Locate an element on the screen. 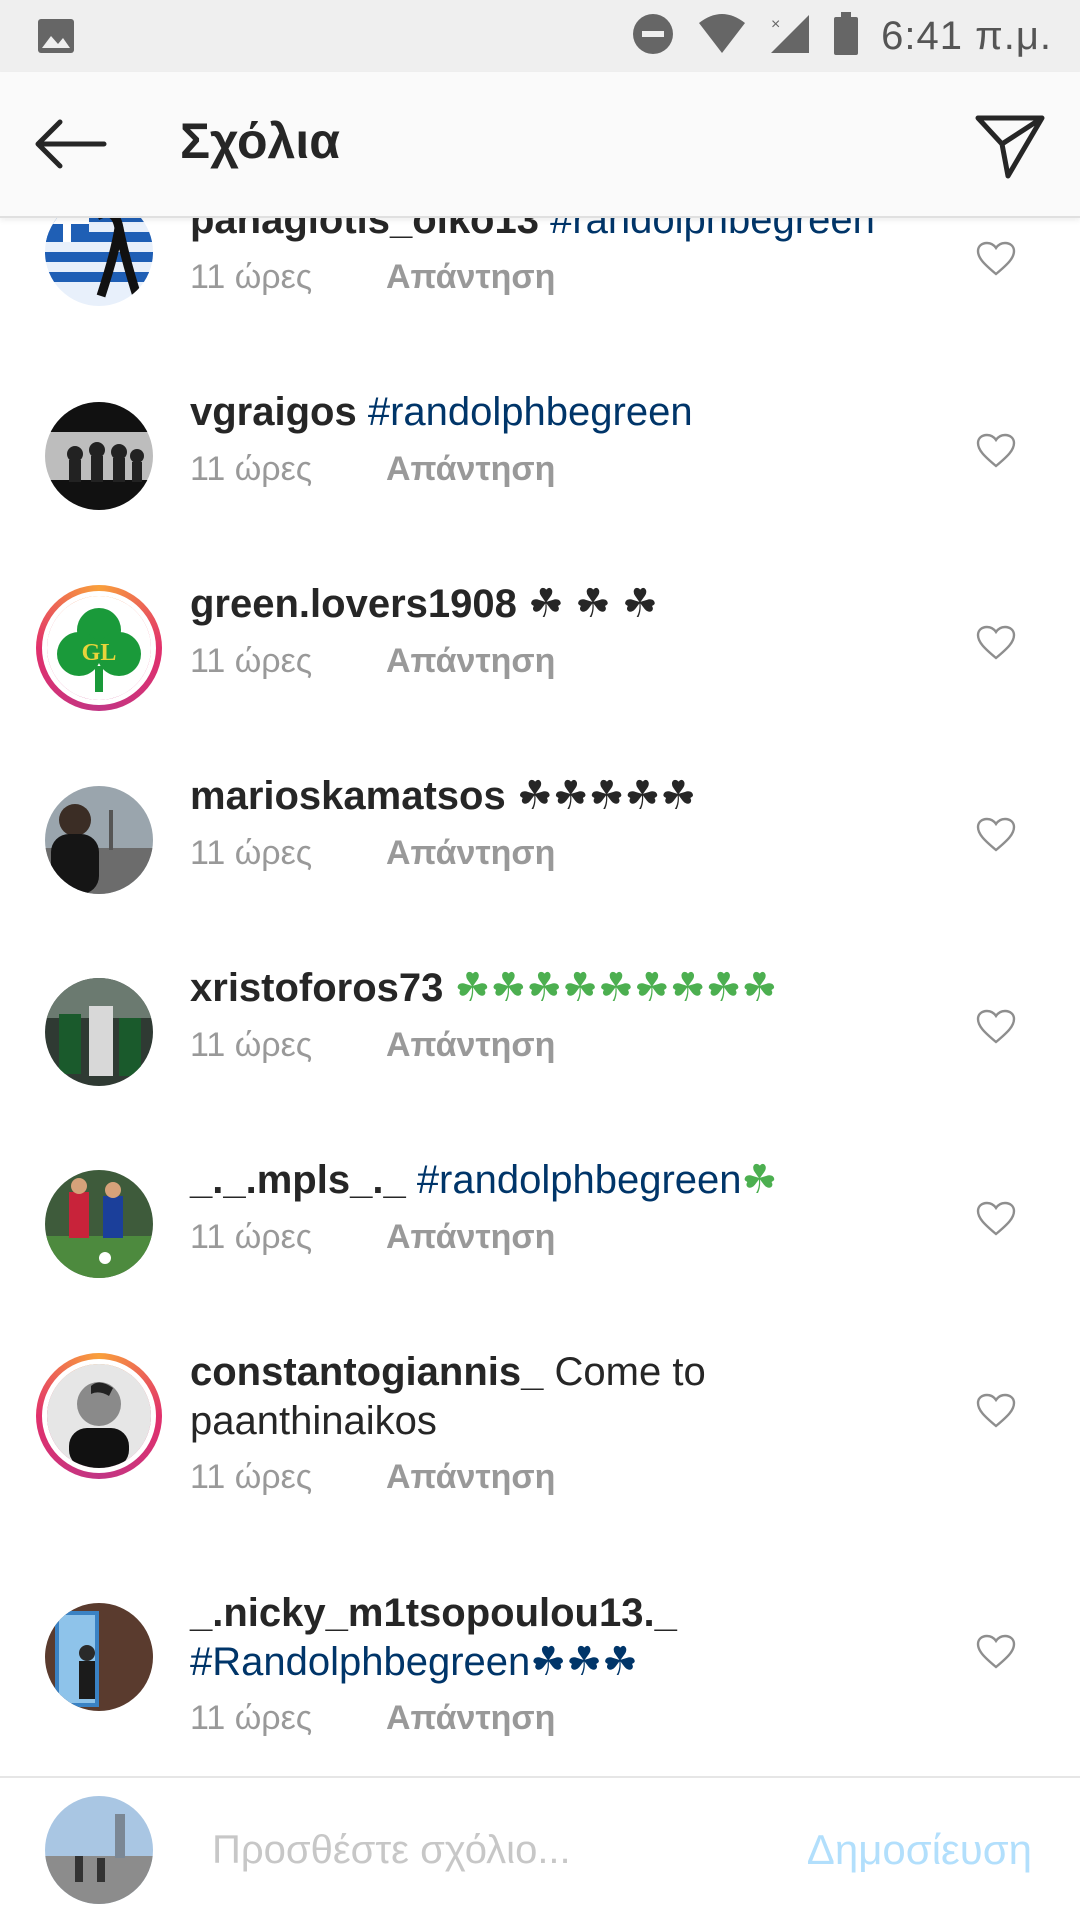  comment-text: marioskamatsos ☘☘☘☘☘ is located at coordinates (560, 796).